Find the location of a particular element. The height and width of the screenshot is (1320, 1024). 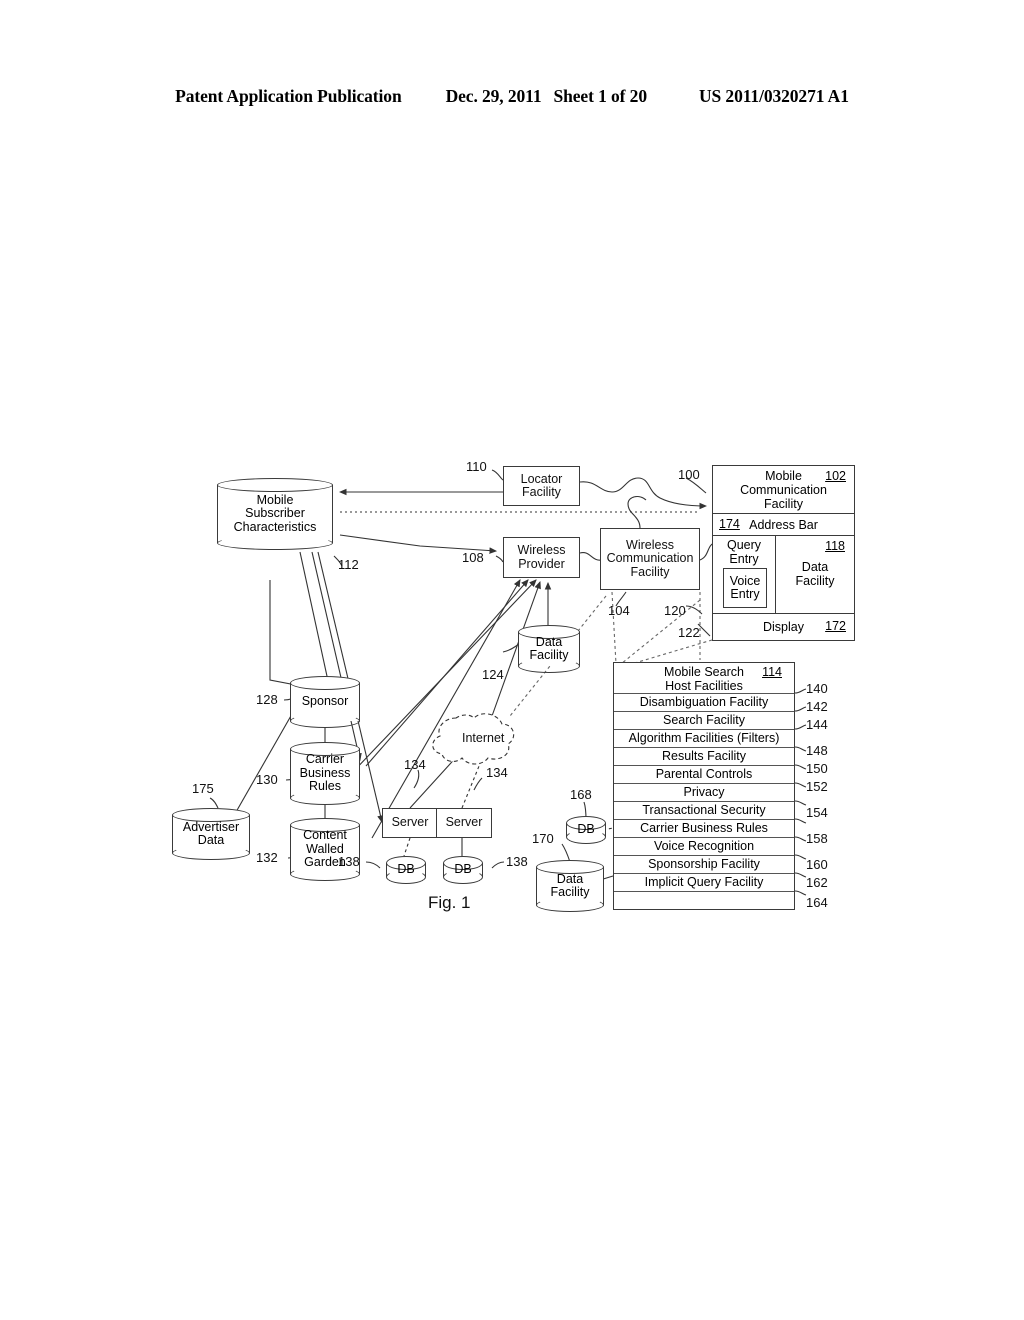

msh-row-algorithm-facilities: Algorithm Facilities (Filters) is located at coordinates (704, 739).